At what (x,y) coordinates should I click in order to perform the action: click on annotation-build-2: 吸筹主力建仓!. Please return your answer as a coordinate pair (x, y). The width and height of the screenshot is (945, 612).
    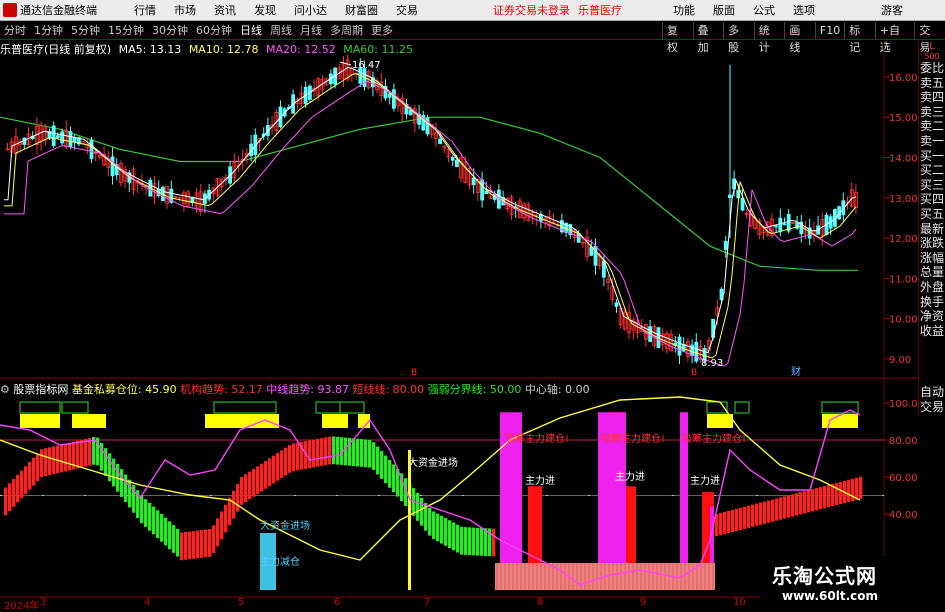
    Looking at the image, I should click on (633, 438).